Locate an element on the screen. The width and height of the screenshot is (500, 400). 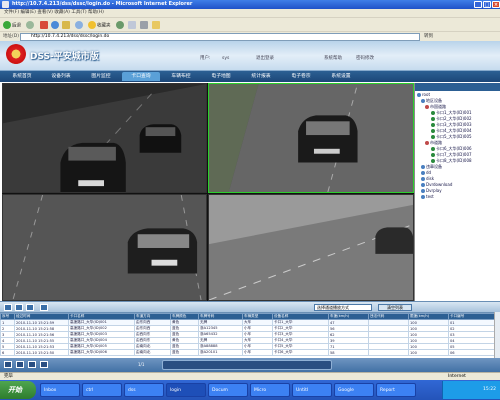
tree-item: Dvrdownload is located at coordinates (436, 184).